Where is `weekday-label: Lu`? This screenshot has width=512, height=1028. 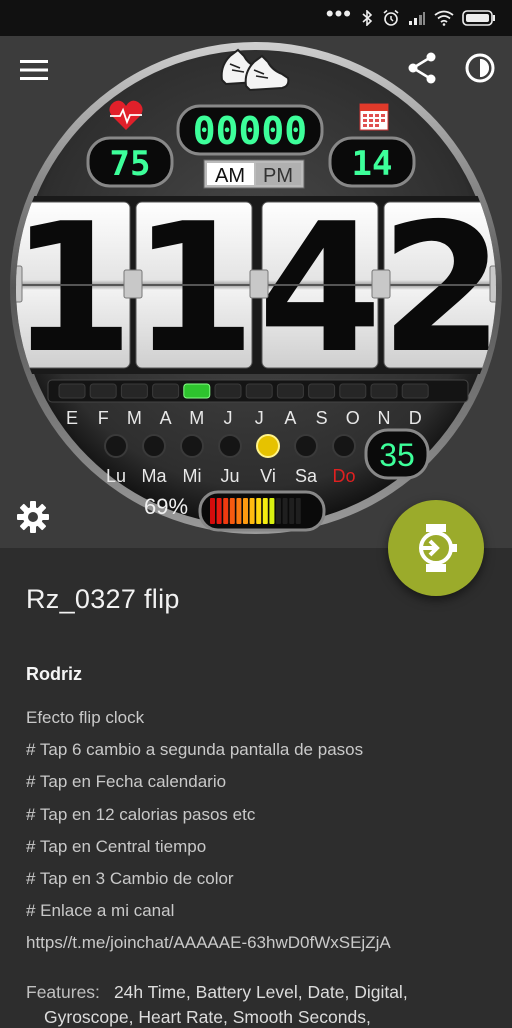 weekday-label: Lu is located at coordinates (116, 476).